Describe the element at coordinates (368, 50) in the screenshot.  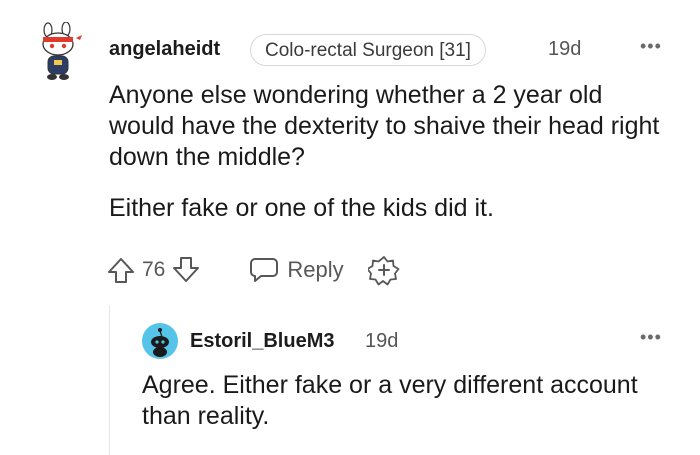
I see `user-flair: Colo-rectal Surgeon [31]` at that location.